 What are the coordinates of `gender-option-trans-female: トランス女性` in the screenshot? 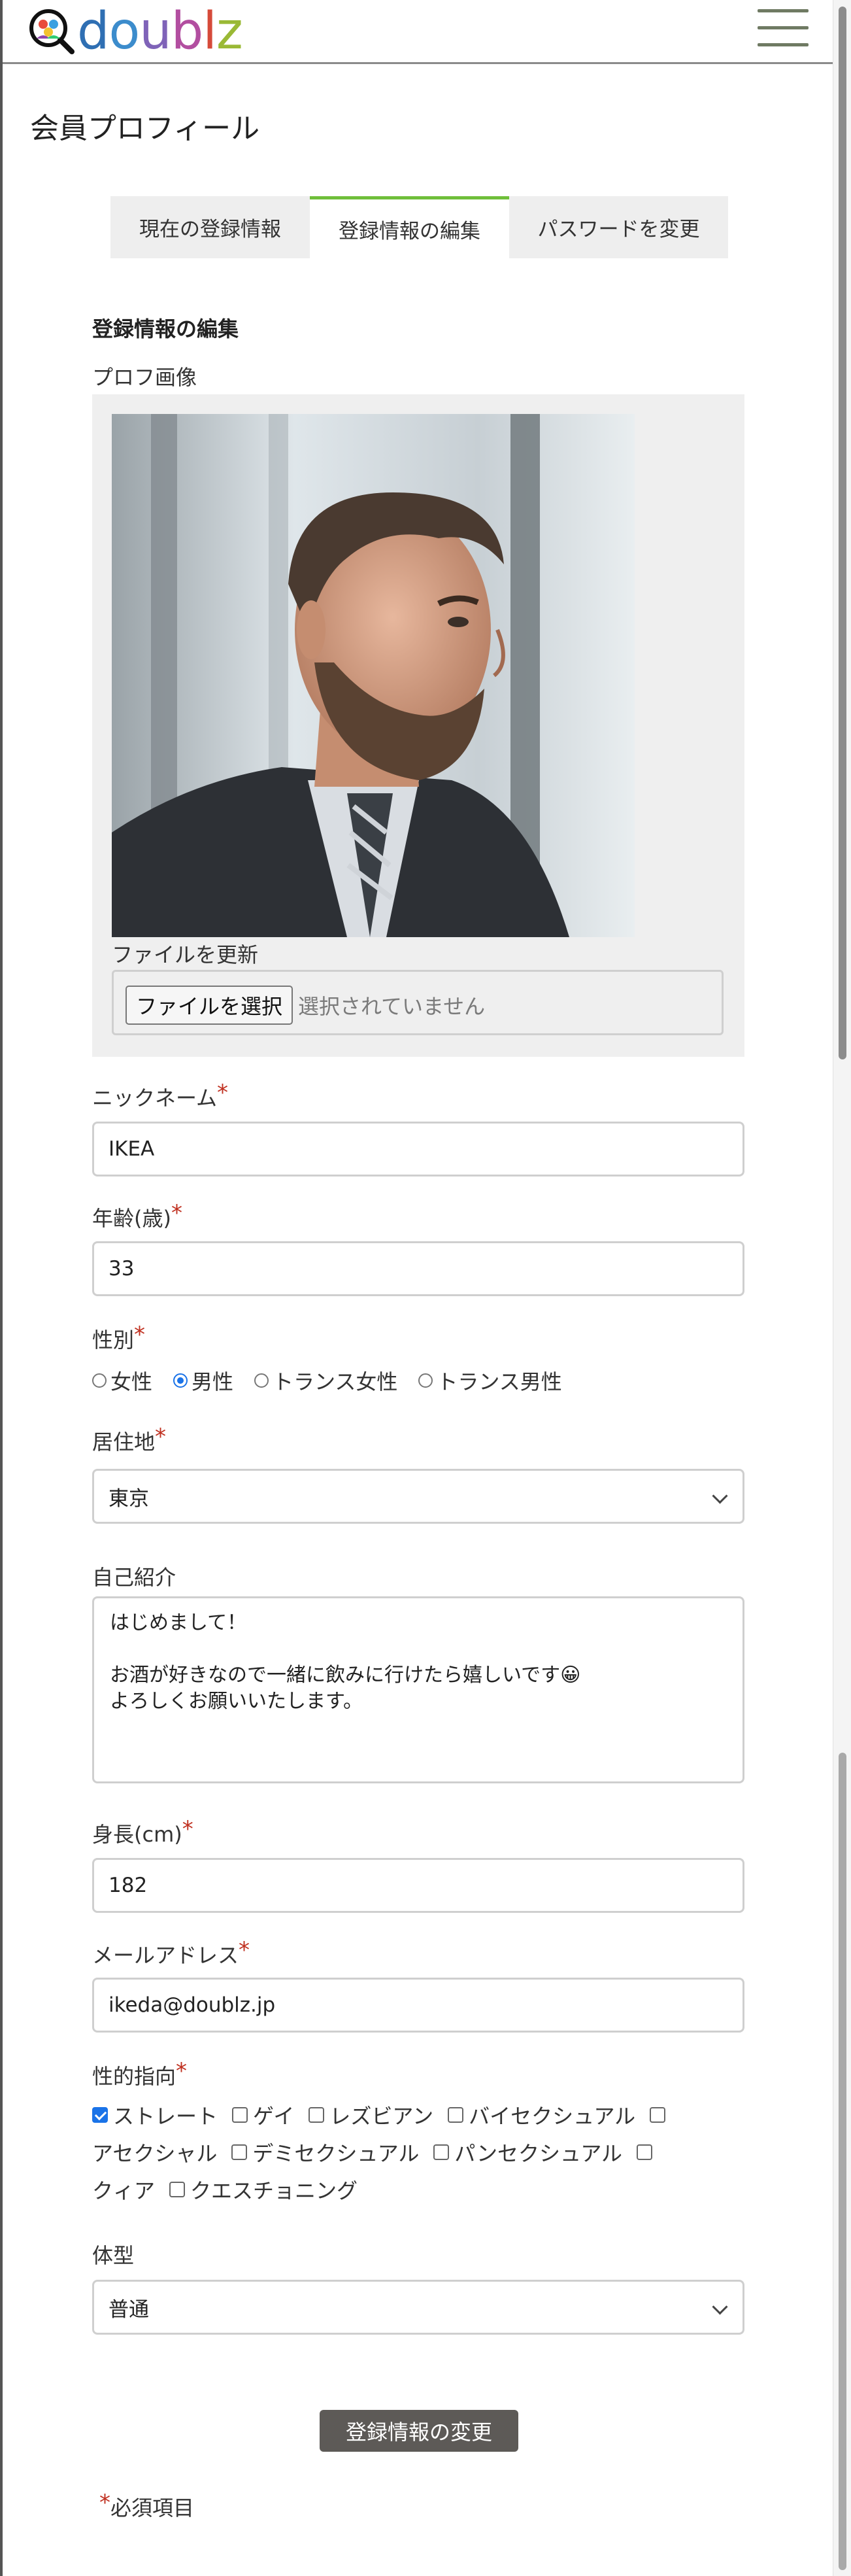 It's located at (326, 1381).